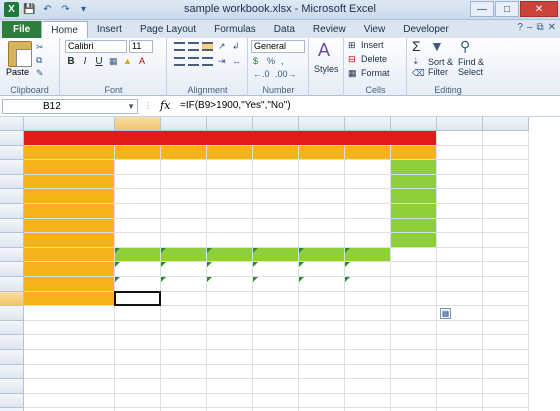 The image size is (560, 411). What do you see at coordinates (113, 61) in the screenshot?
I see `borders-icon: ▦` at bounding box center [113, 61].